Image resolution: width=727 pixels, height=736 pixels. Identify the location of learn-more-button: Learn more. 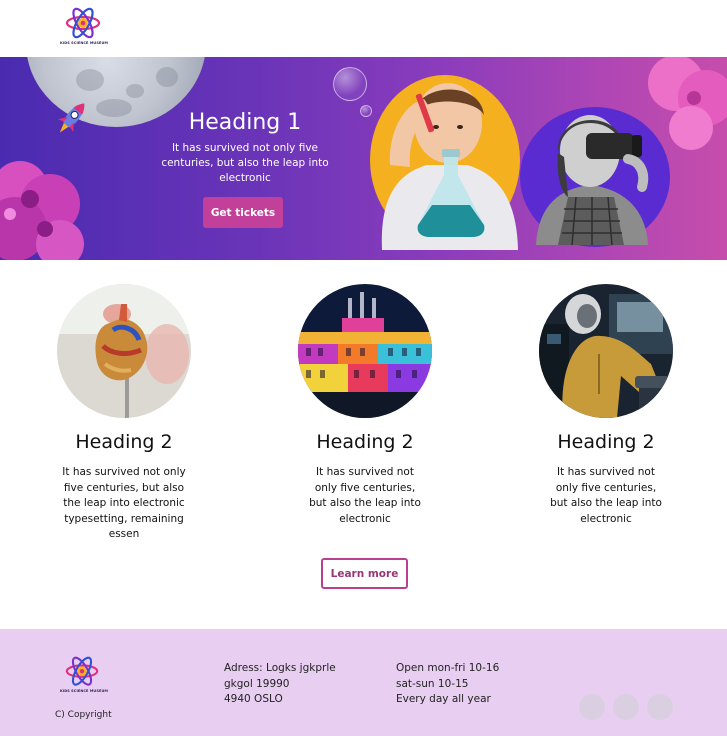
(364, 573).